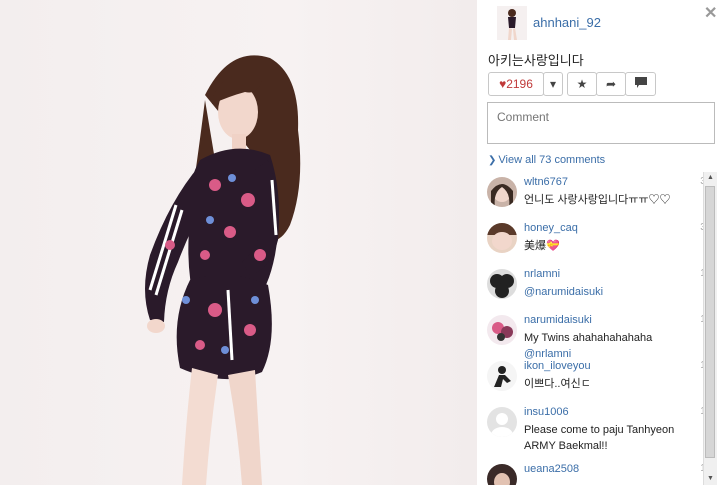 The height and width of the screenshot is (485, 720). What do you see at coordinates (519, 84) in the screenshot?
I see `like-count: 2196` at bounding box center [519, 84].